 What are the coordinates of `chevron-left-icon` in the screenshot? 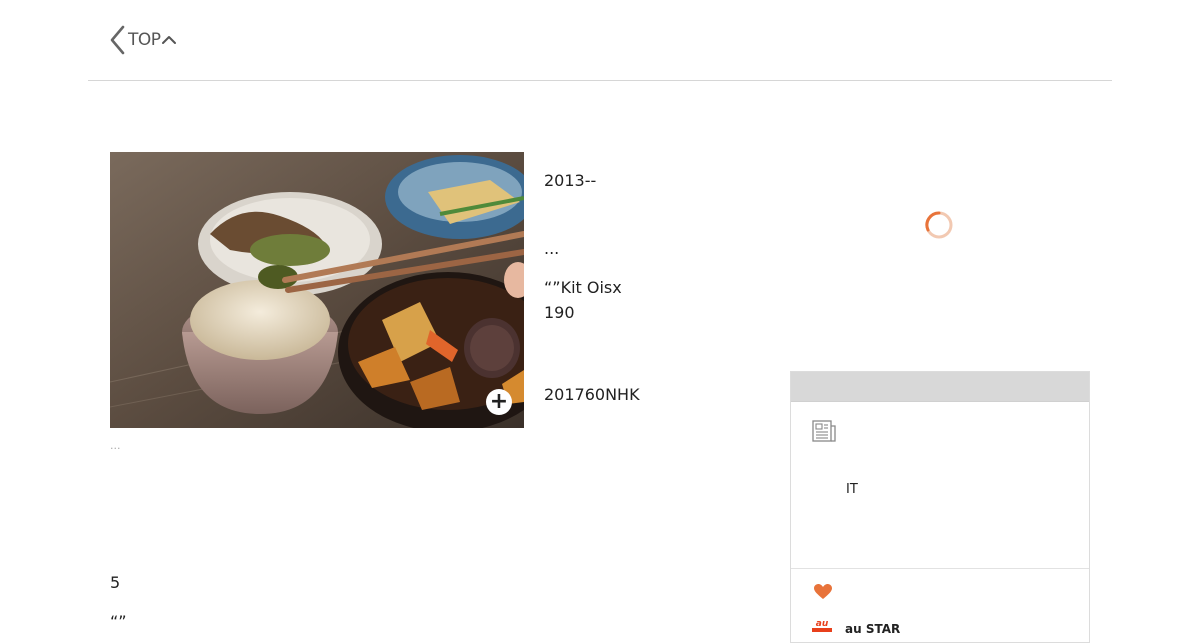 It's located at (117, 40).